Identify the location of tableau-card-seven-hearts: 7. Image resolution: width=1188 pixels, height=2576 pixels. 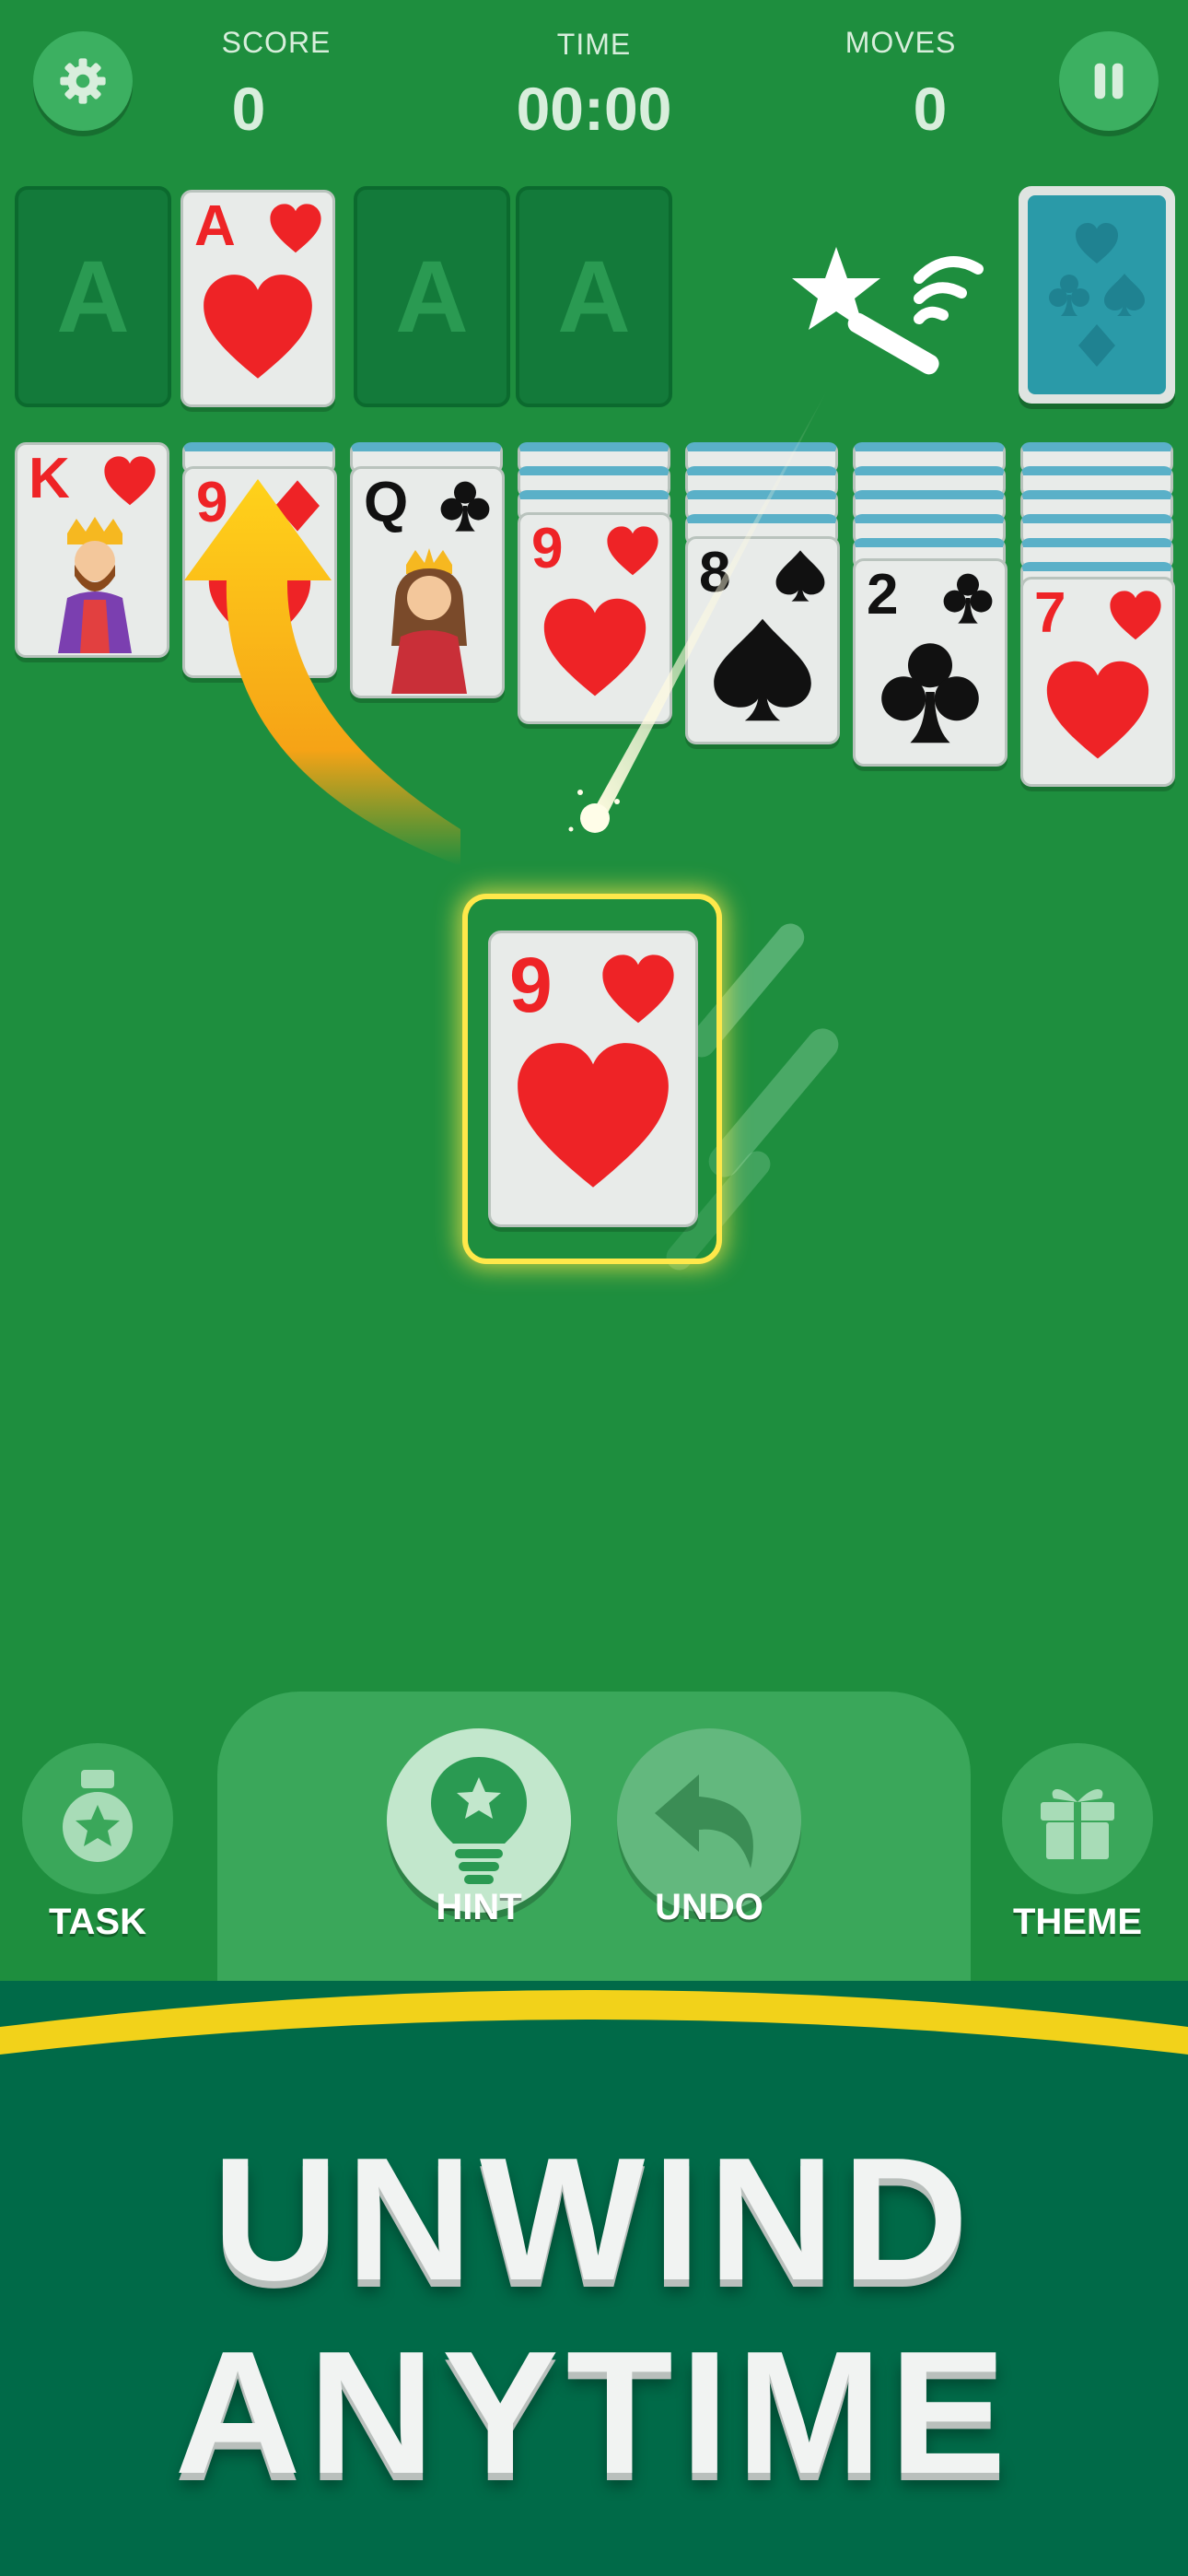
(1097, 682).